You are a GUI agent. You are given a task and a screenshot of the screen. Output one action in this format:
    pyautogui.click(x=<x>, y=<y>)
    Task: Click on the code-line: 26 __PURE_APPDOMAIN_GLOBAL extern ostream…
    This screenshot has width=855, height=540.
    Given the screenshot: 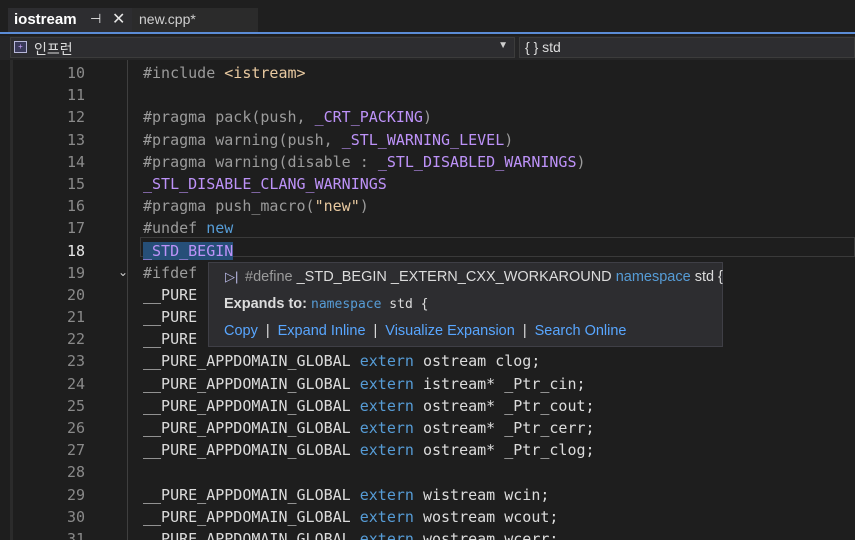 What is the action you would take?
    pyautogui.click(x=427, y=428)
    